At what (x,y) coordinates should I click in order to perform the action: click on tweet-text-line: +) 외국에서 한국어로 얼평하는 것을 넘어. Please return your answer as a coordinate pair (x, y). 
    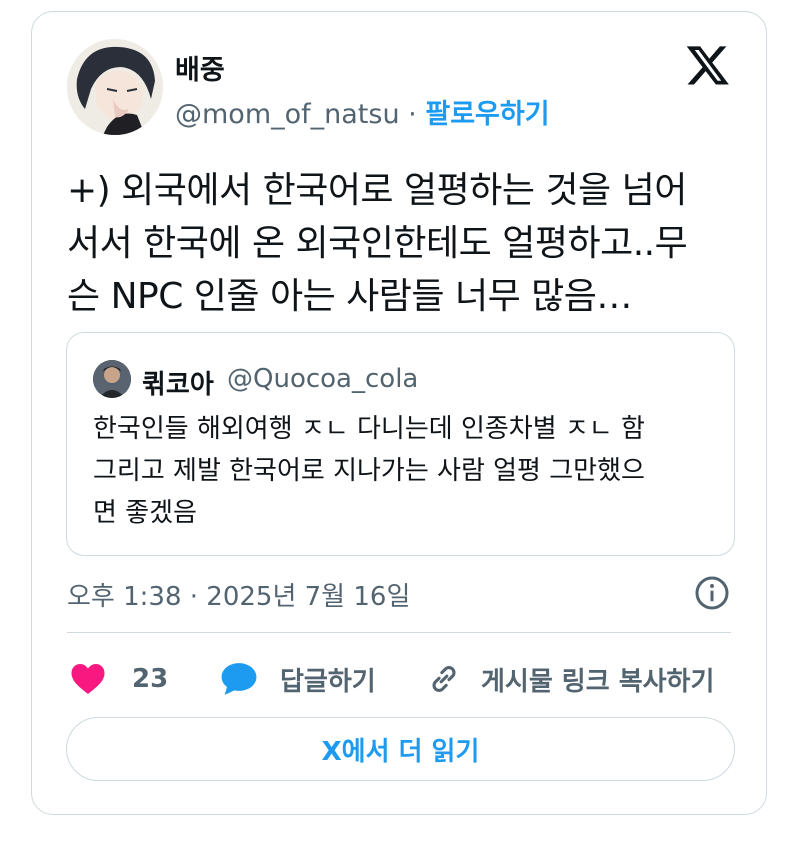
    Looking at the image, I should click on (377, 190).